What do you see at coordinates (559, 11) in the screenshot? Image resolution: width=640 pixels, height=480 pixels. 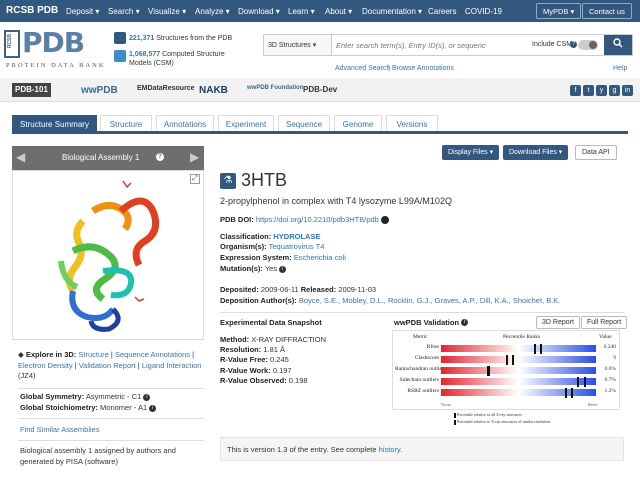 I see `mypdb-button: MyPDB ▾` at bounding box center [559, 11].